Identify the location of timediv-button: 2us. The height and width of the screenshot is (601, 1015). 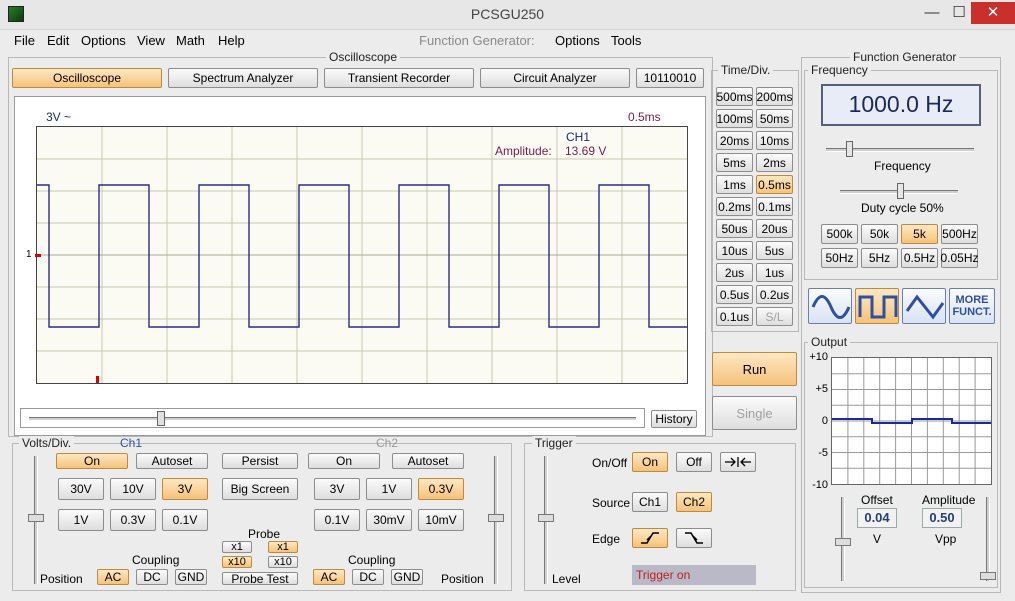
(734, 272).